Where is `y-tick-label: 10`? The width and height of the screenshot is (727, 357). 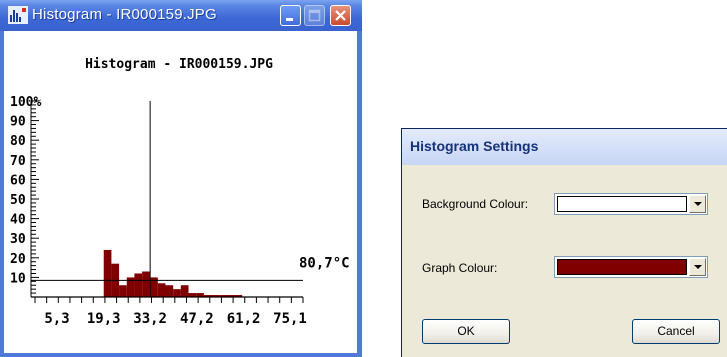 y-tick-label: 10 is located at coordinates (18, 278).